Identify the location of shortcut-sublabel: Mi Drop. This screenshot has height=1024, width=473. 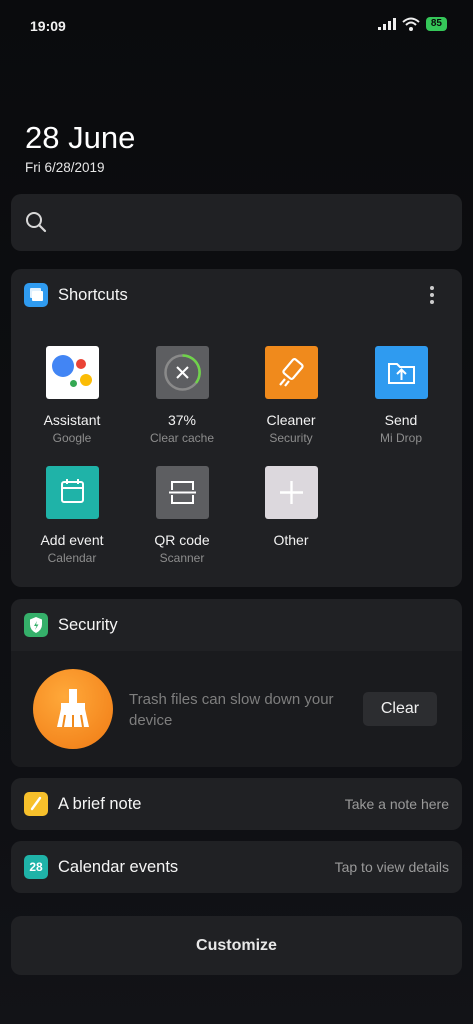
(400, 438).